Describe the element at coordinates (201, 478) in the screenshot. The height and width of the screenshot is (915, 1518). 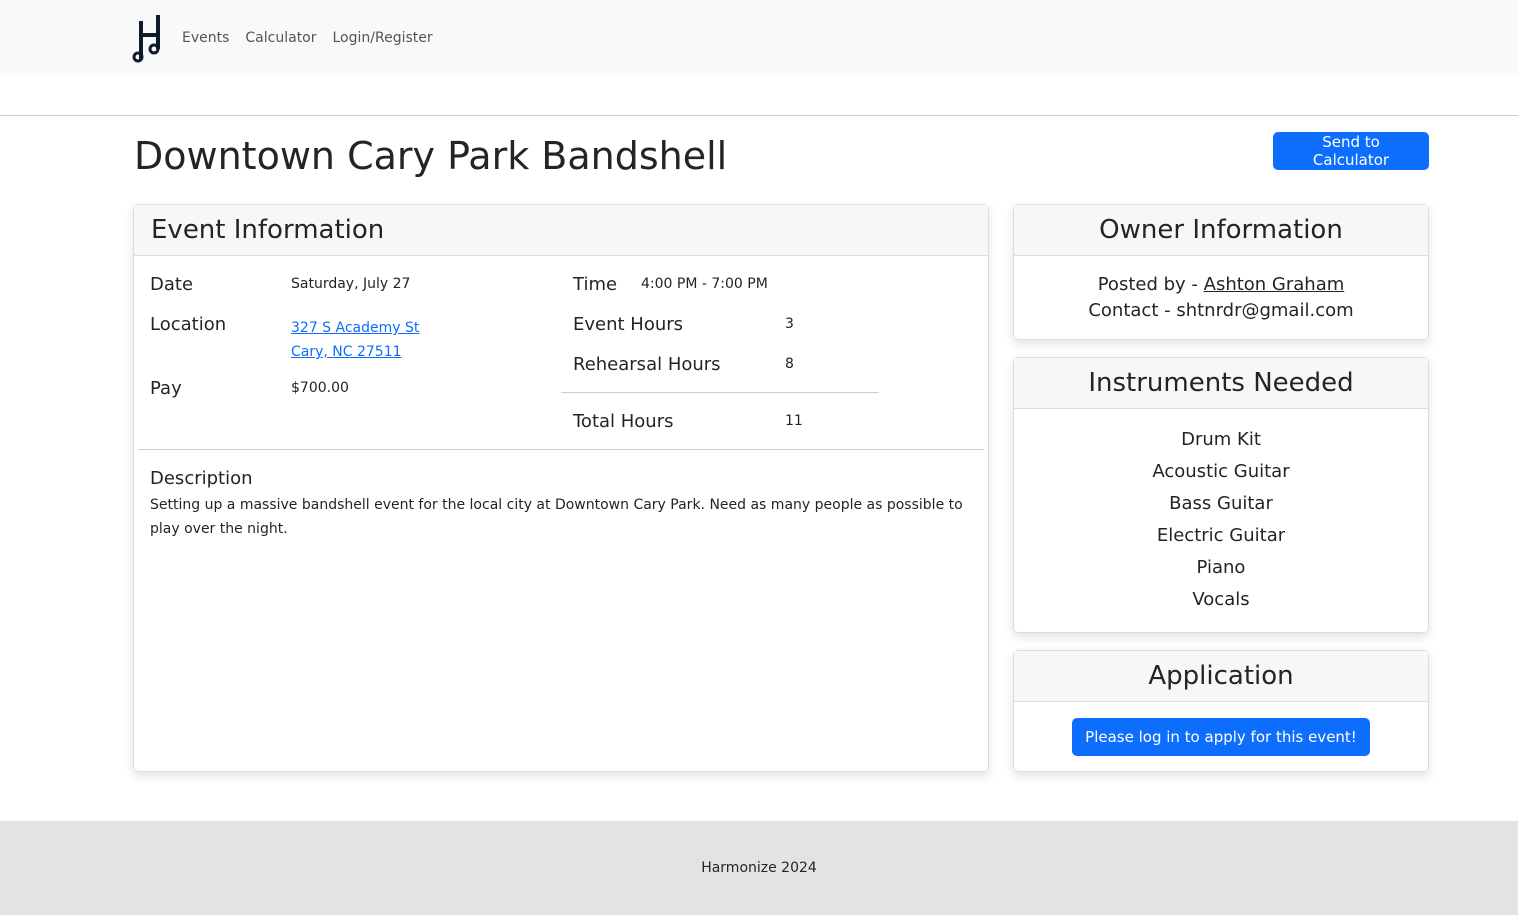
I see `description-label: Description` at that location.